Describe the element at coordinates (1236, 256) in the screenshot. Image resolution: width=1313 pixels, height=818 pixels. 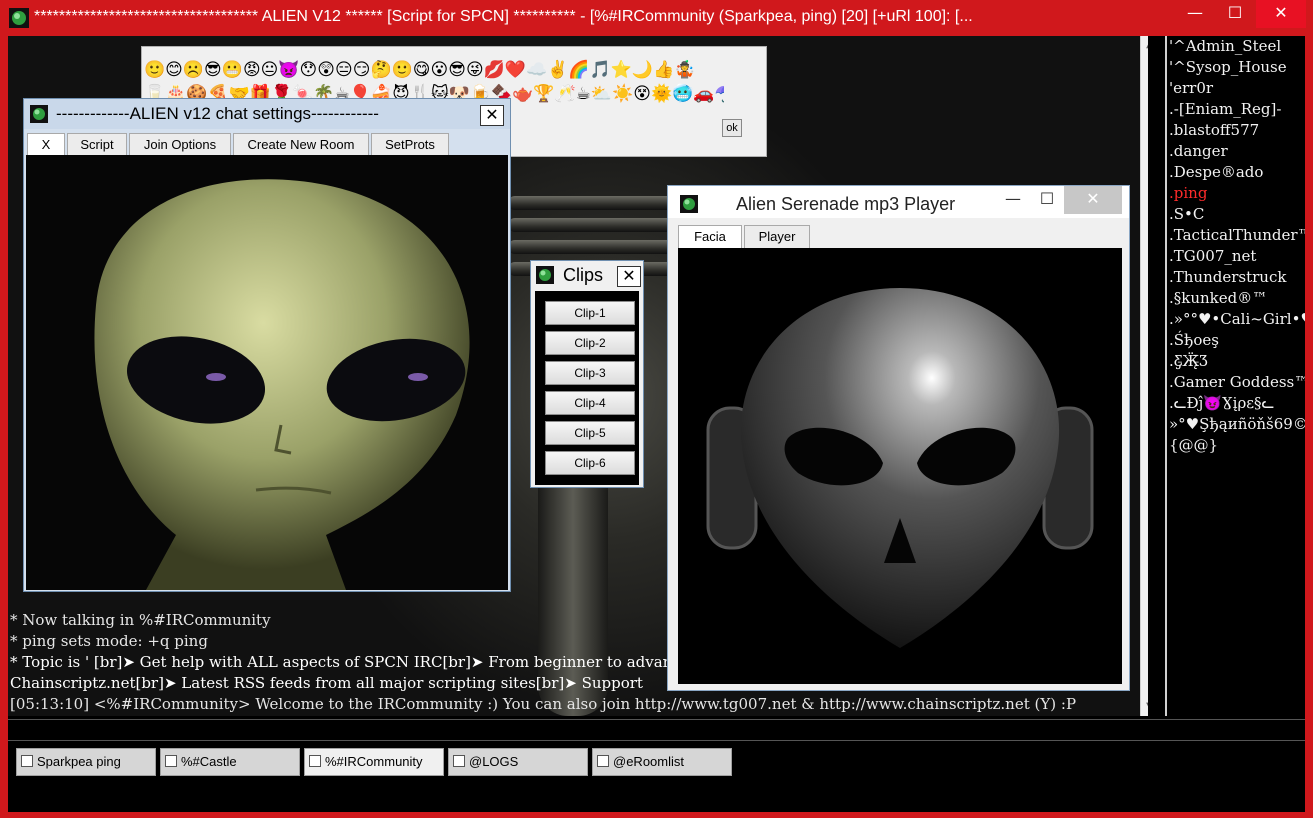
I see `nick-item: .TG007_net` at that location.